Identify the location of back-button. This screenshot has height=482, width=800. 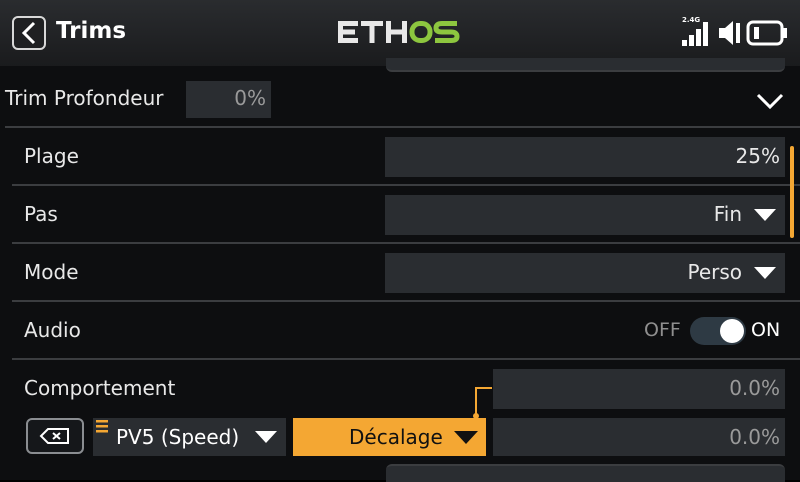
(29, 33).